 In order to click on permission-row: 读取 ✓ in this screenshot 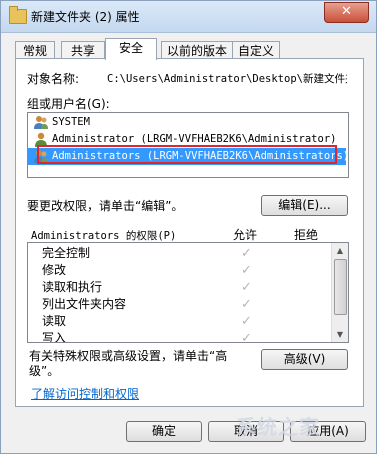, I will do `click(187, 321)`.